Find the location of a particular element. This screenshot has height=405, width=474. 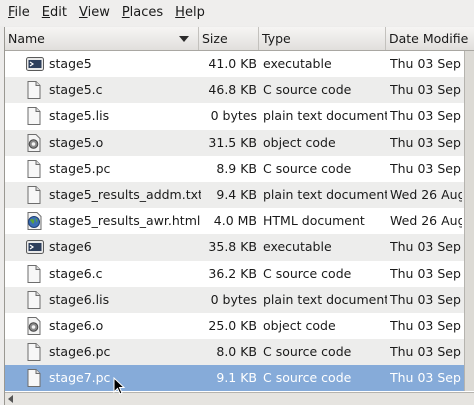

column-header-bar: Name Size Type Date Modifie is located at coordinates (239, 39).